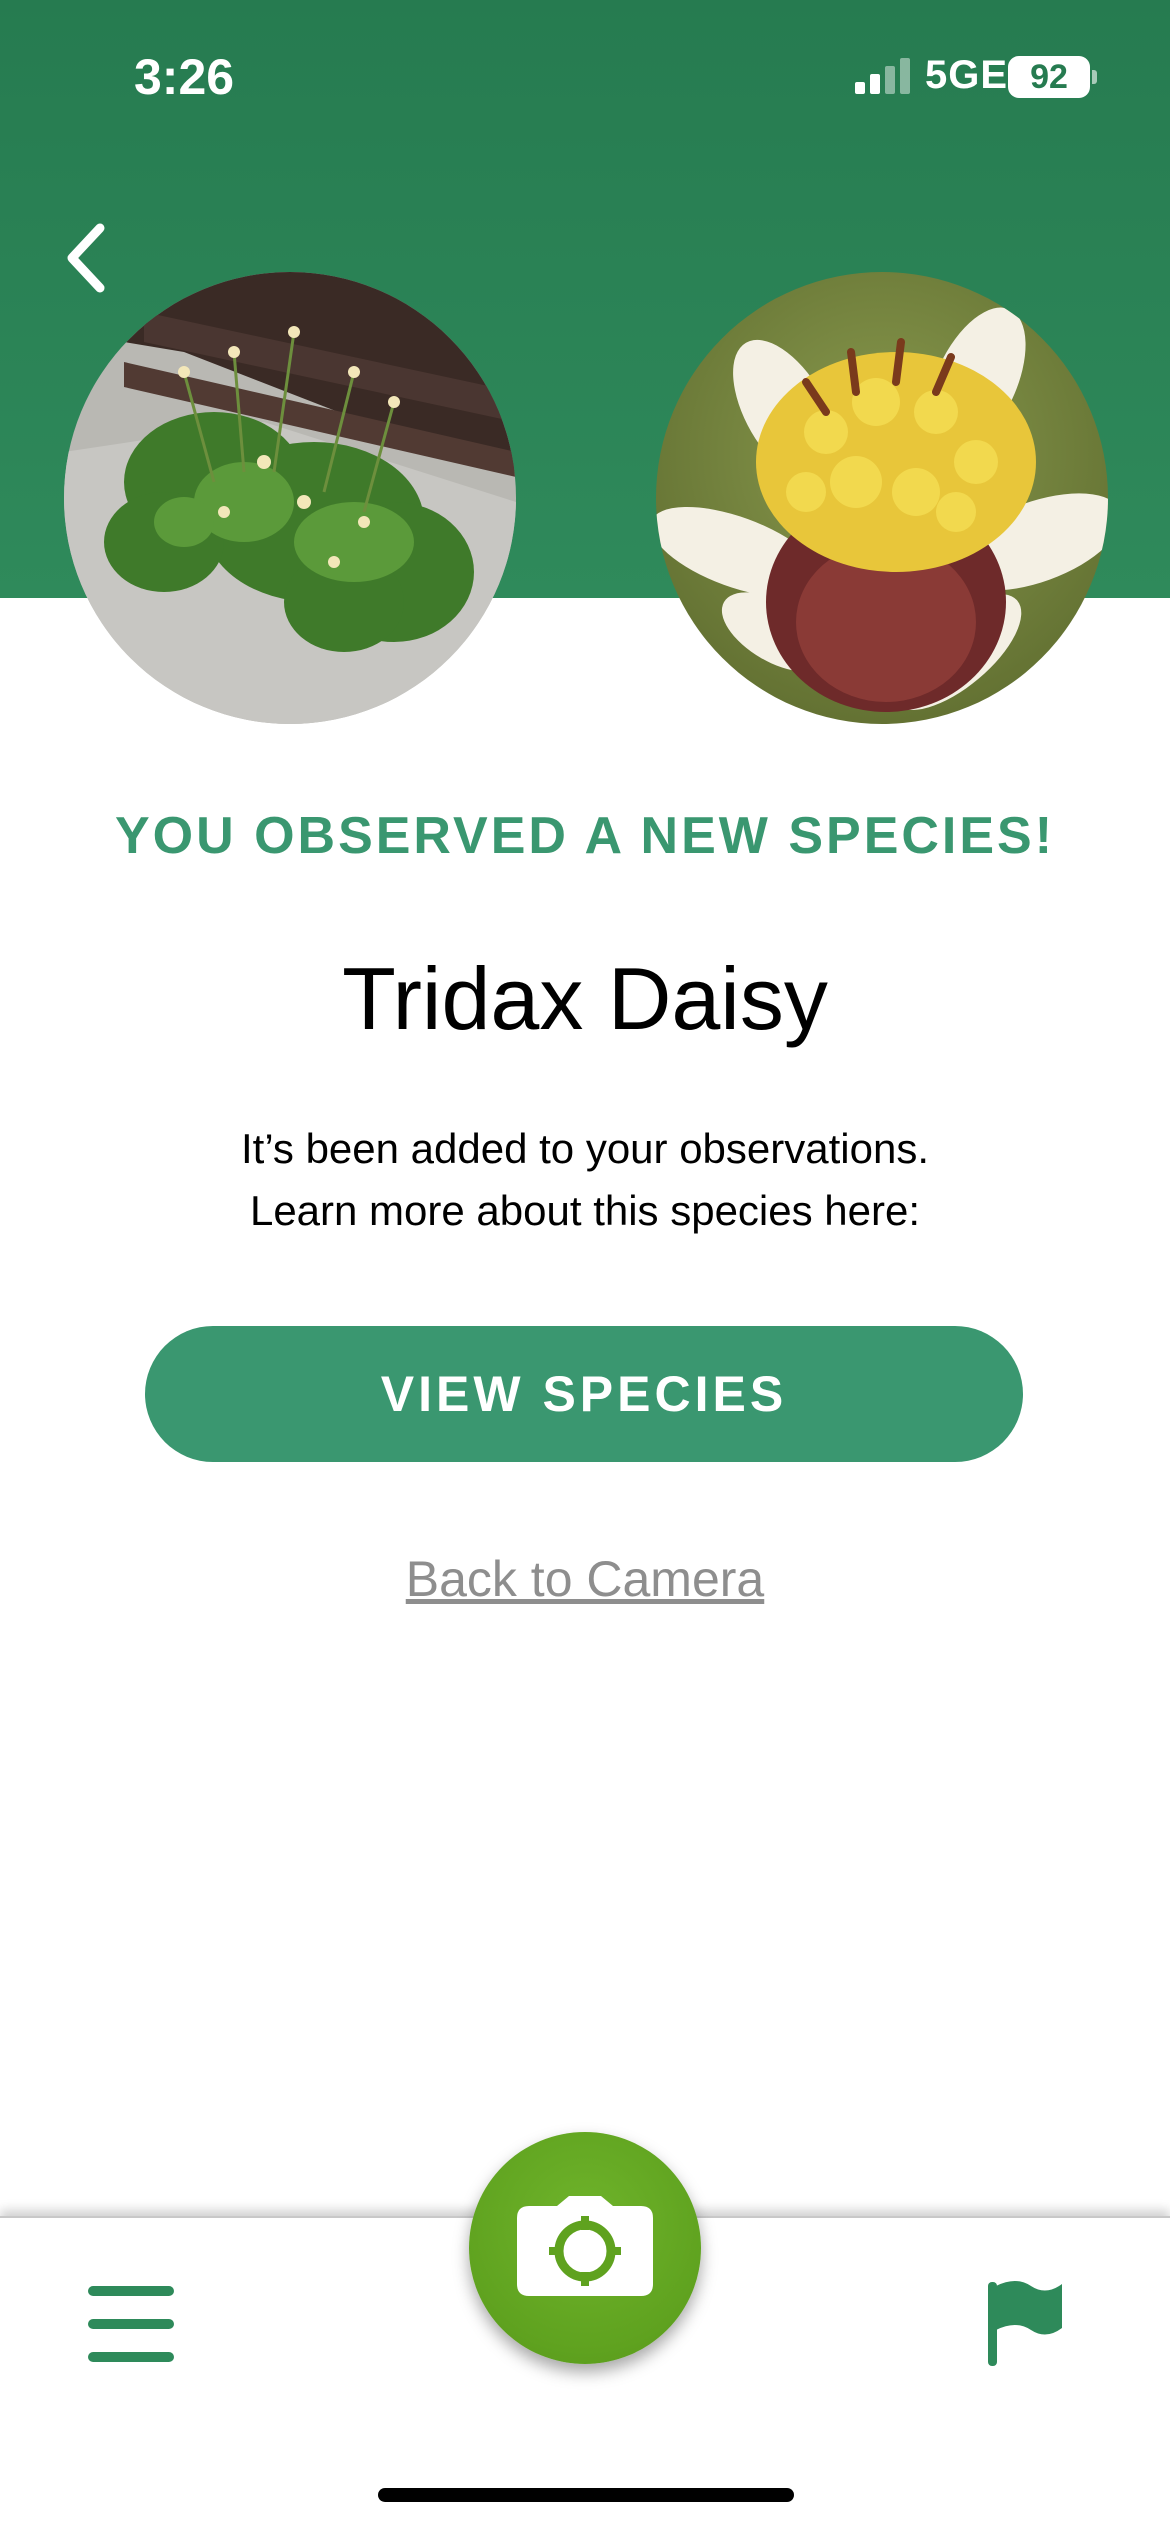 This screenshot has height=2534, width=1170. I want to click on hamburger-menu-icon, so click(131, 2324).